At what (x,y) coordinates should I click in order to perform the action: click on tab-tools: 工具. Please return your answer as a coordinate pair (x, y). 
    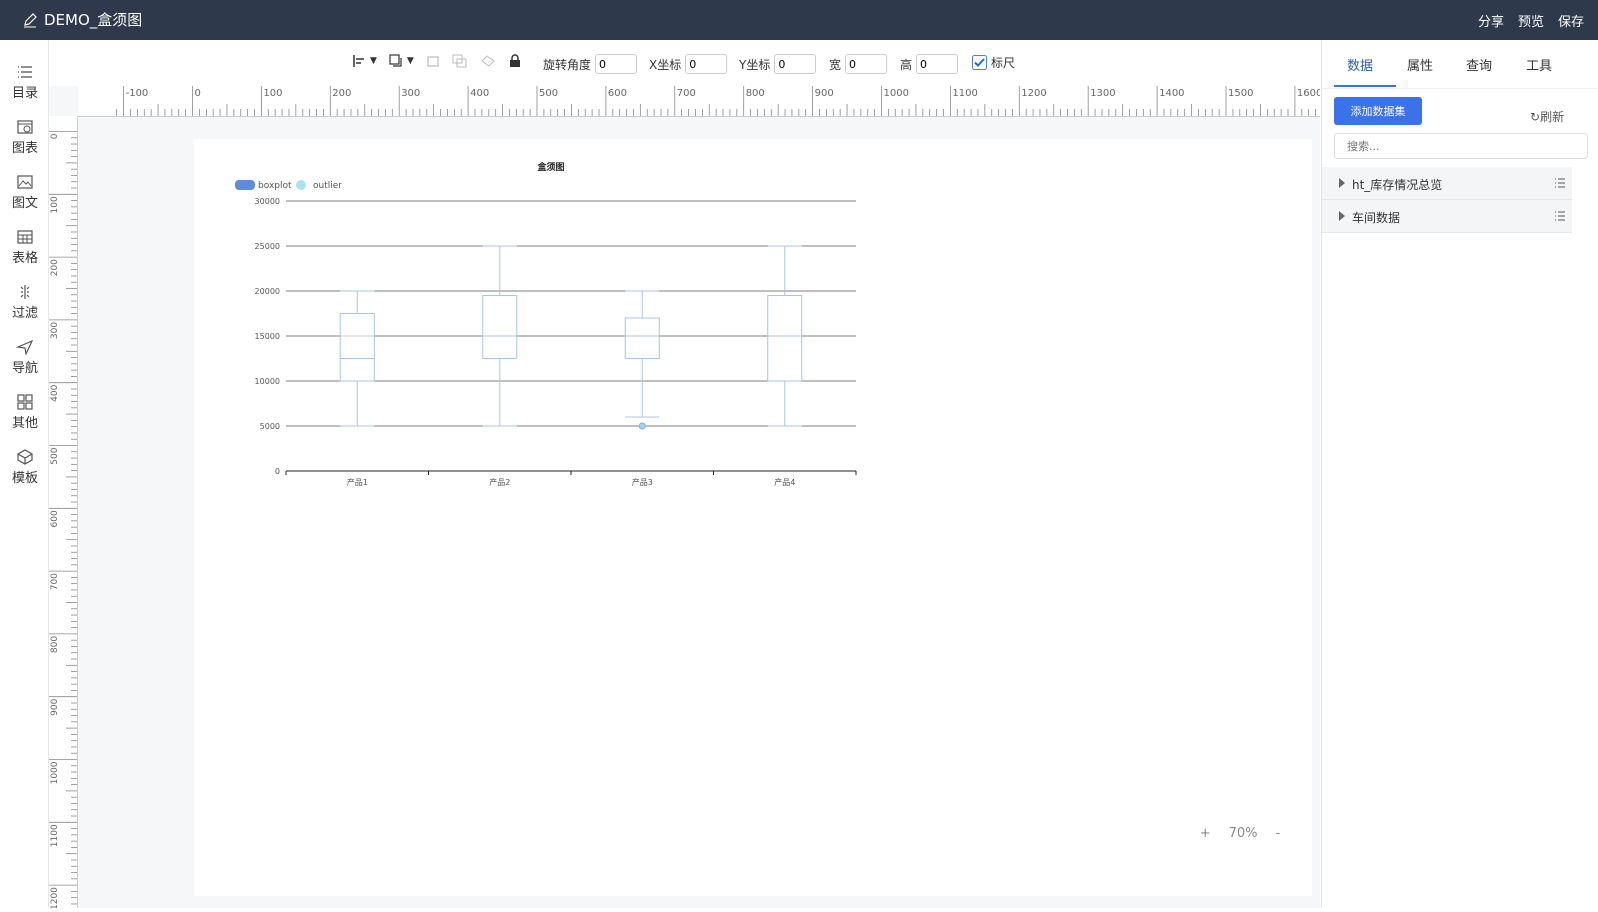
    Looking at the image, I should click on (1539, 64).